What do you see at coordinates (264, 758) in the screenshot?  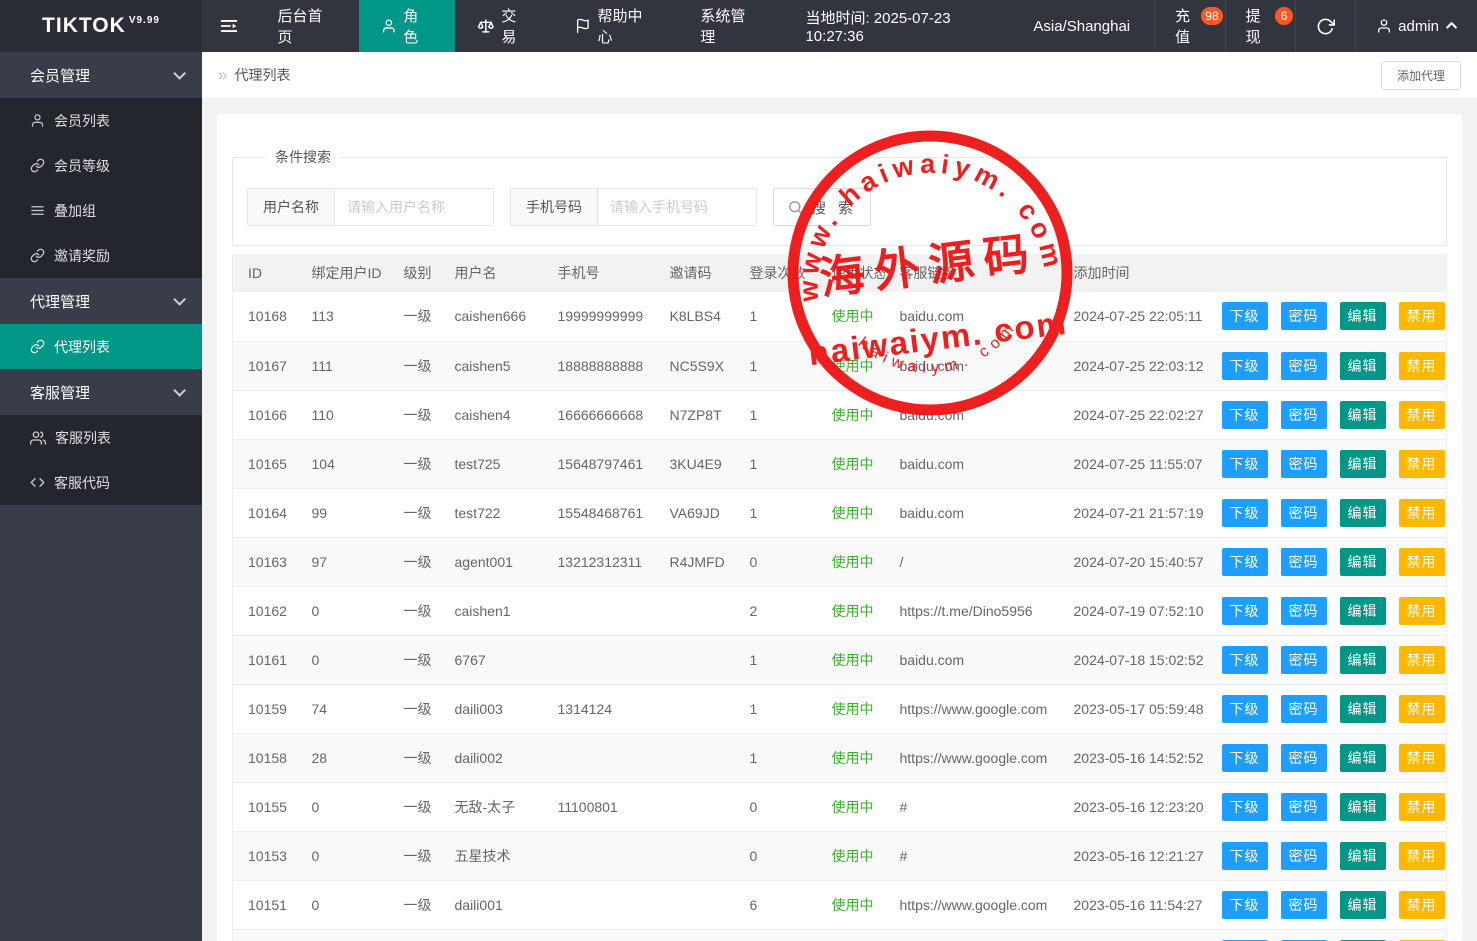 I see `cell-id: 10158` at bounding box center [264, 758].